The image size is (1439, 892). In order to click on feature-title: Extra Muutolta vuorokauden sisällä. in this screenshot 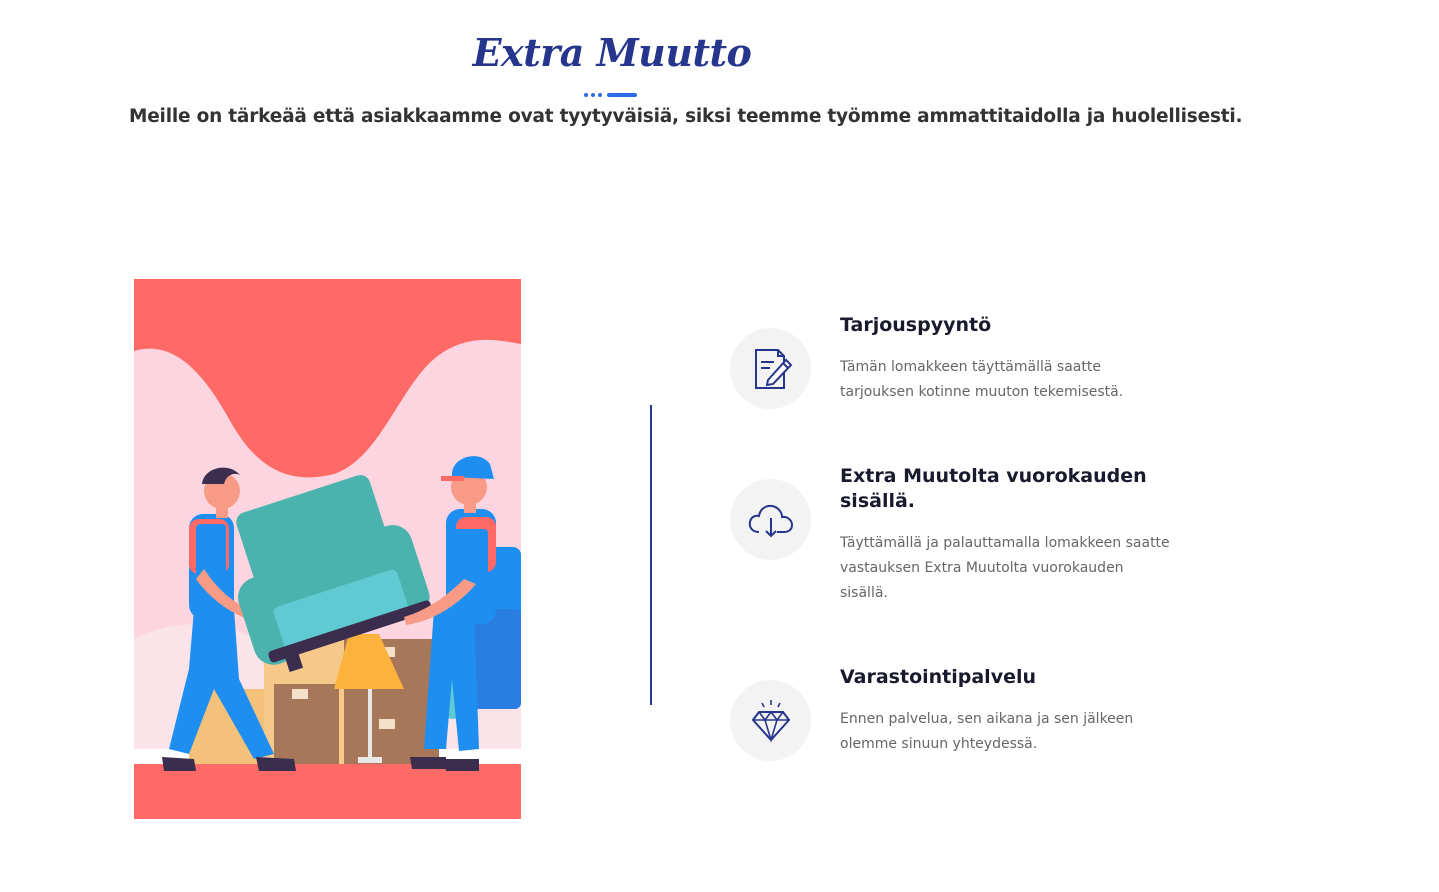, I will do `click(993, 488)`.